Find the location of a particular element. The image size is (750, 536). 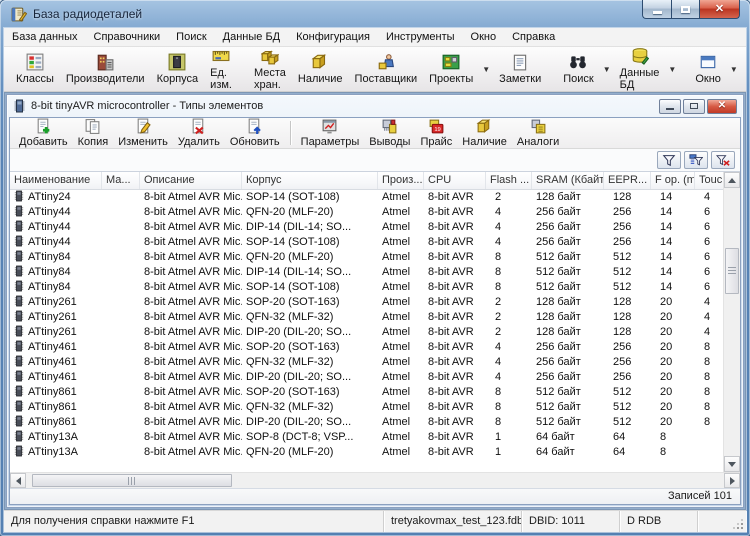

scroll-up-button is located at coordinates (732, 180).